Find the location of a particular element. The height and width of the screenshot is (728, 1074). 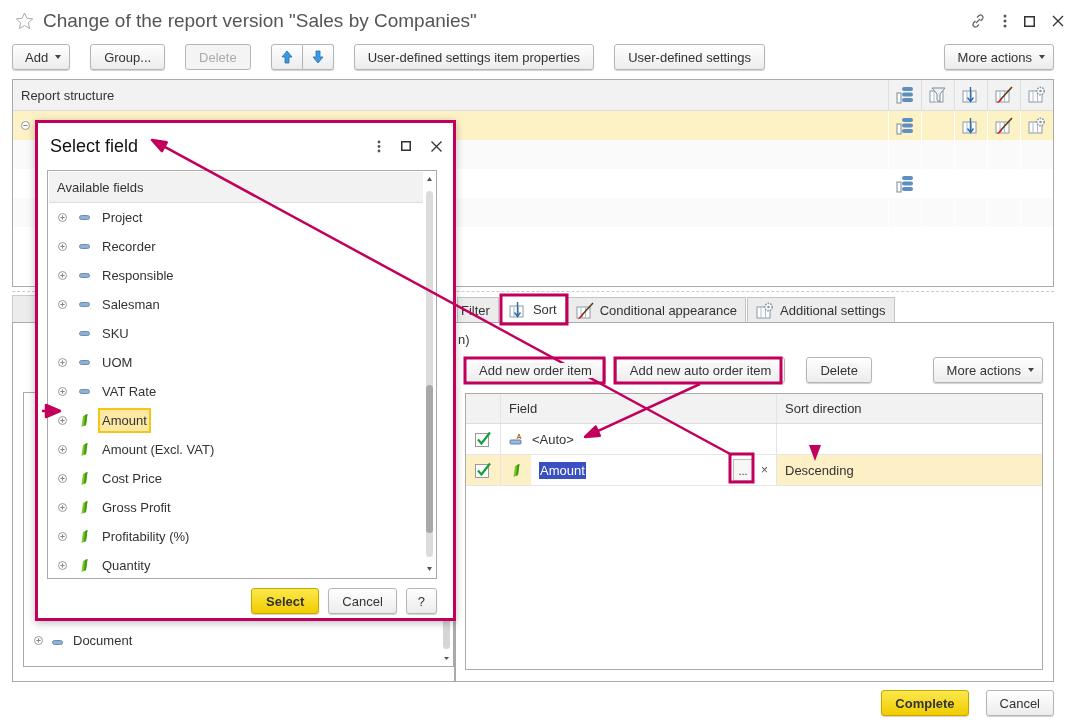

complete-button: Complete is located at coordinates (925, 703).